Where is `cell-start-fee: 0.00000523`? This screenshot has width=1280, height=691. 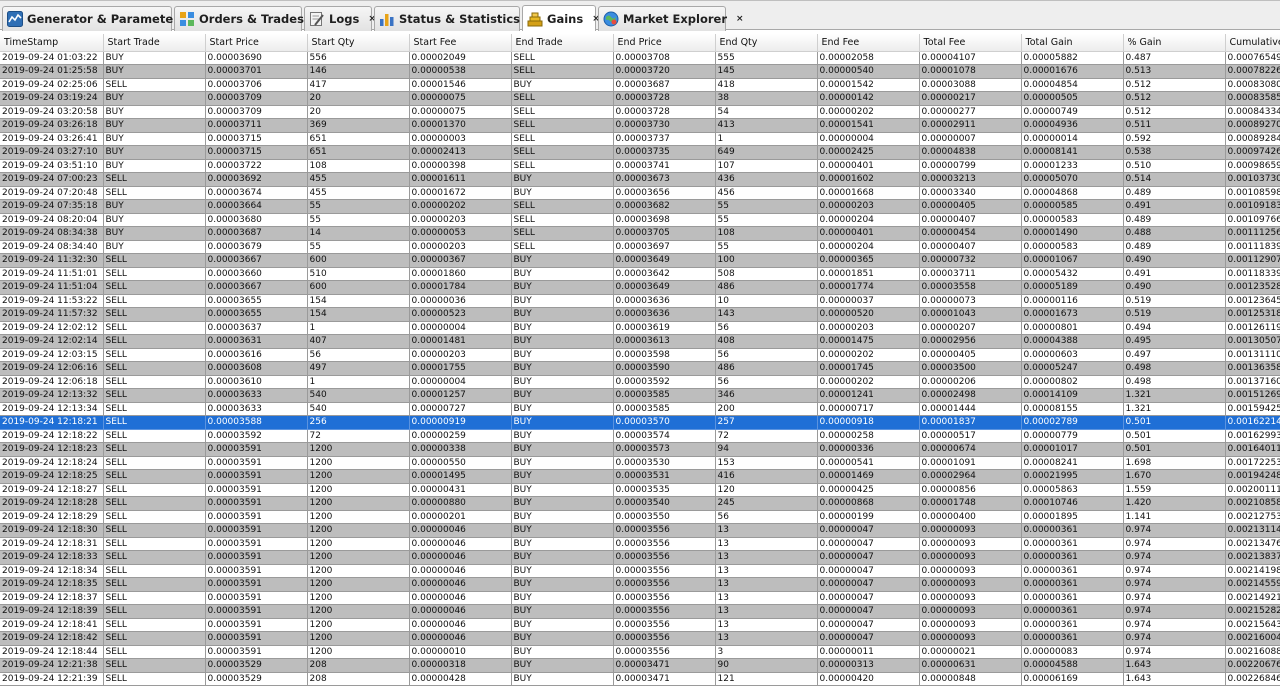
cell-start-fee: 0.00000523 is located at coordinates (460, 314).